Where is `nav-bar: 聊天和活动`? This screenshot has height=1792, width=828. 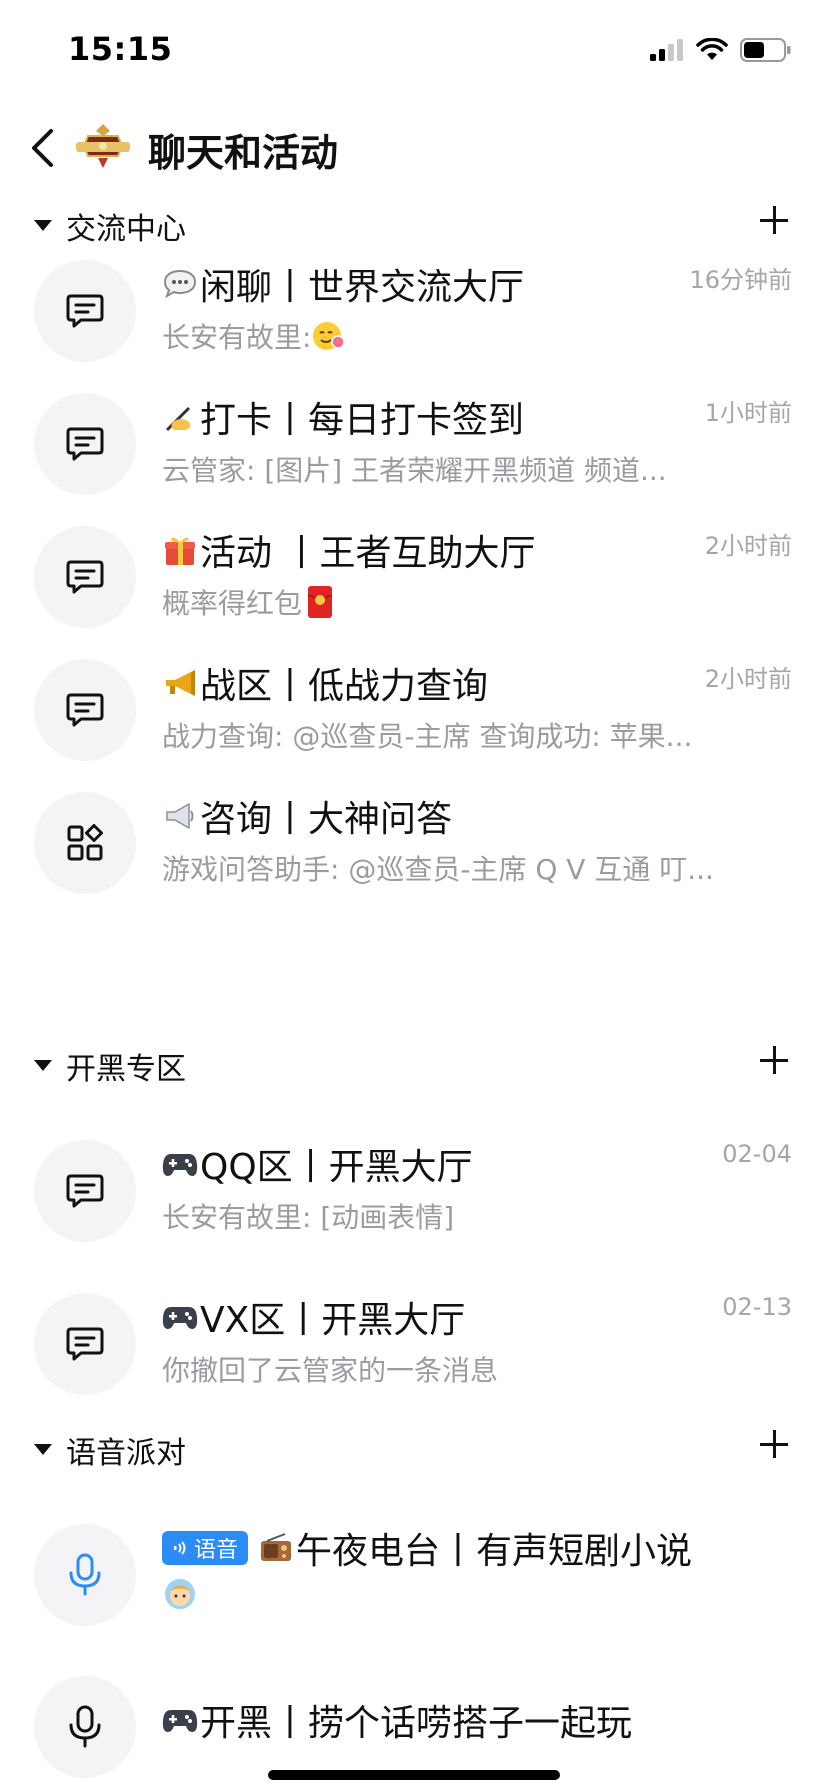 nav-bar: 聊天和活动 is located at coordinates (414, 148).